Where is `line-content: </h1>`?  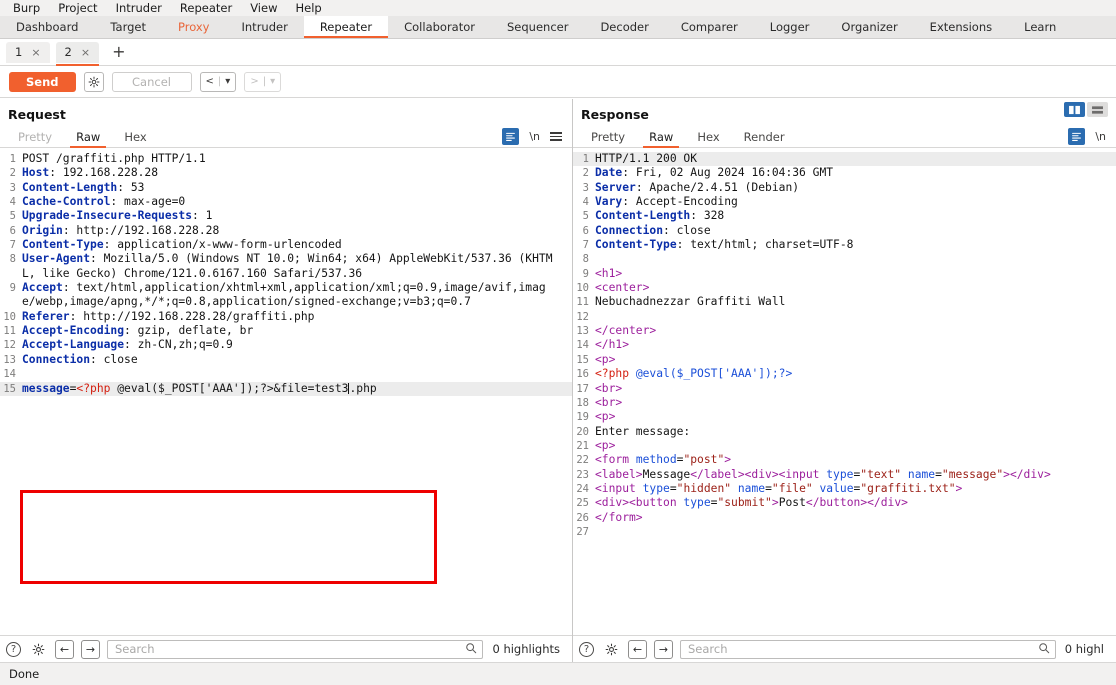 line-content: </h1> is located at coordinates (616, 345).